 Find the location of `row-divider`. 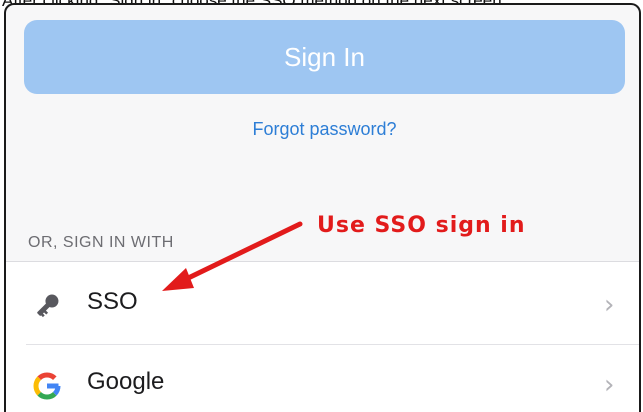

row-divider is located at coordinates (332, 344).